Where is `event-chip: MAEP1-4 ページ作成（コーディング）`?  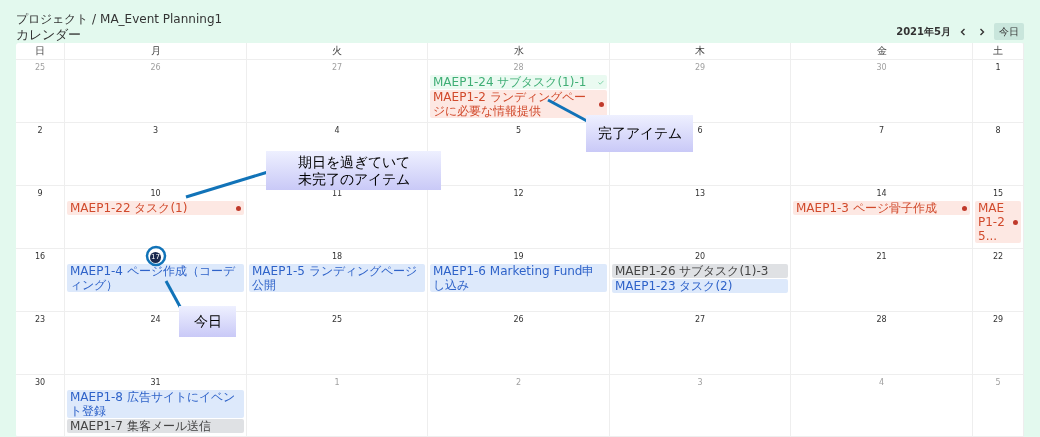 event-chip: MAEP1-4 ページ作成（コーディング） is located at coordinates (155, 278).